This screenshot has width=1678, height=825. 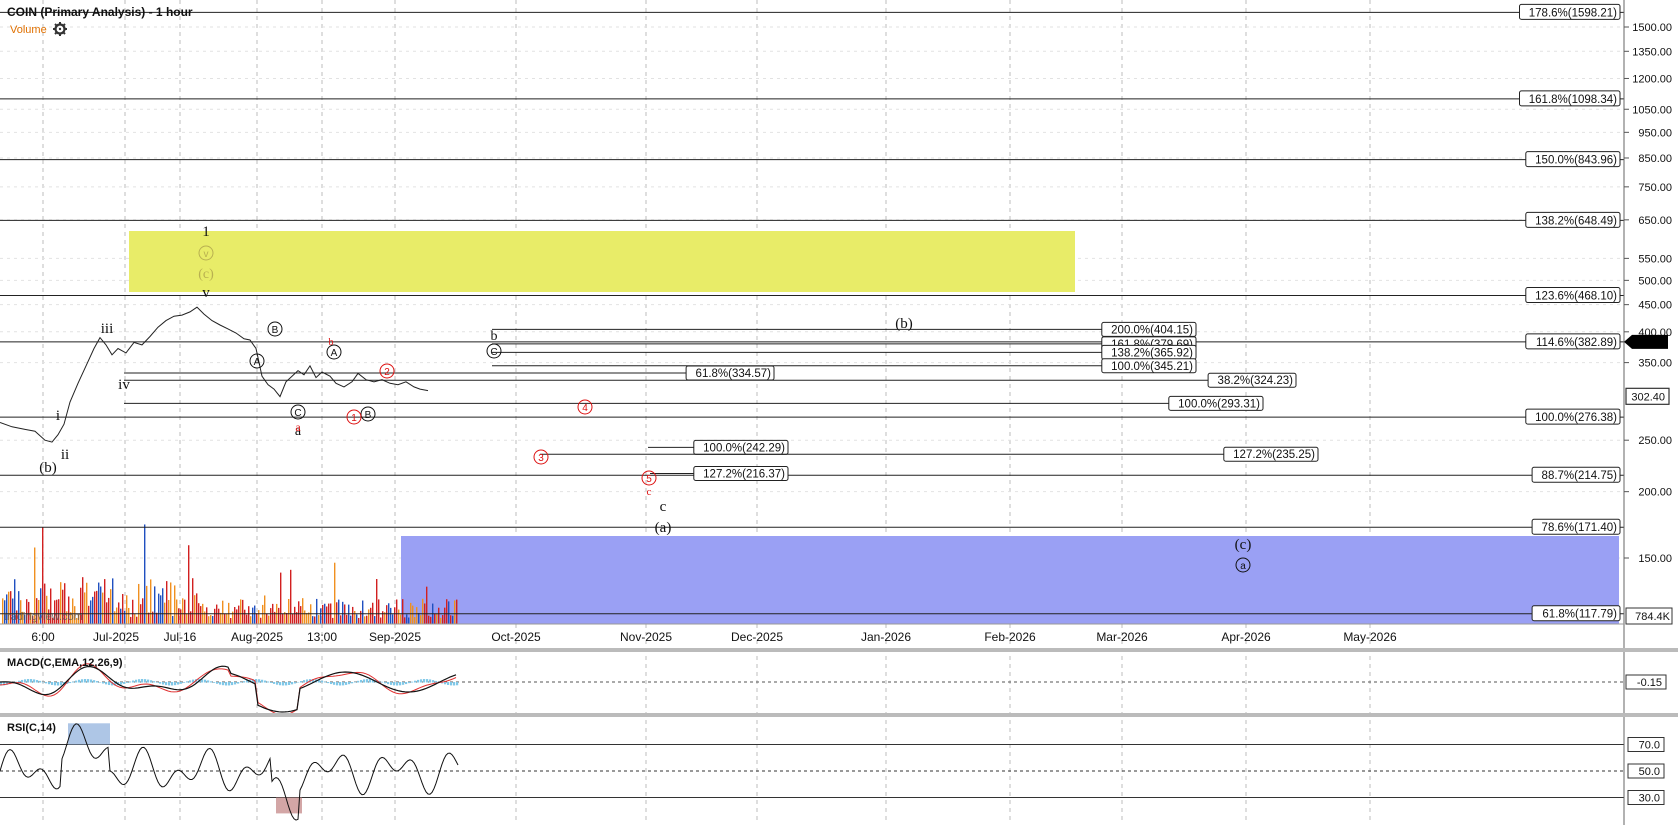 What do you see at coordinates (1653, 617) in the screenshot?
I see `svg-text: 784.4K` at bounding box center [1653, 617].